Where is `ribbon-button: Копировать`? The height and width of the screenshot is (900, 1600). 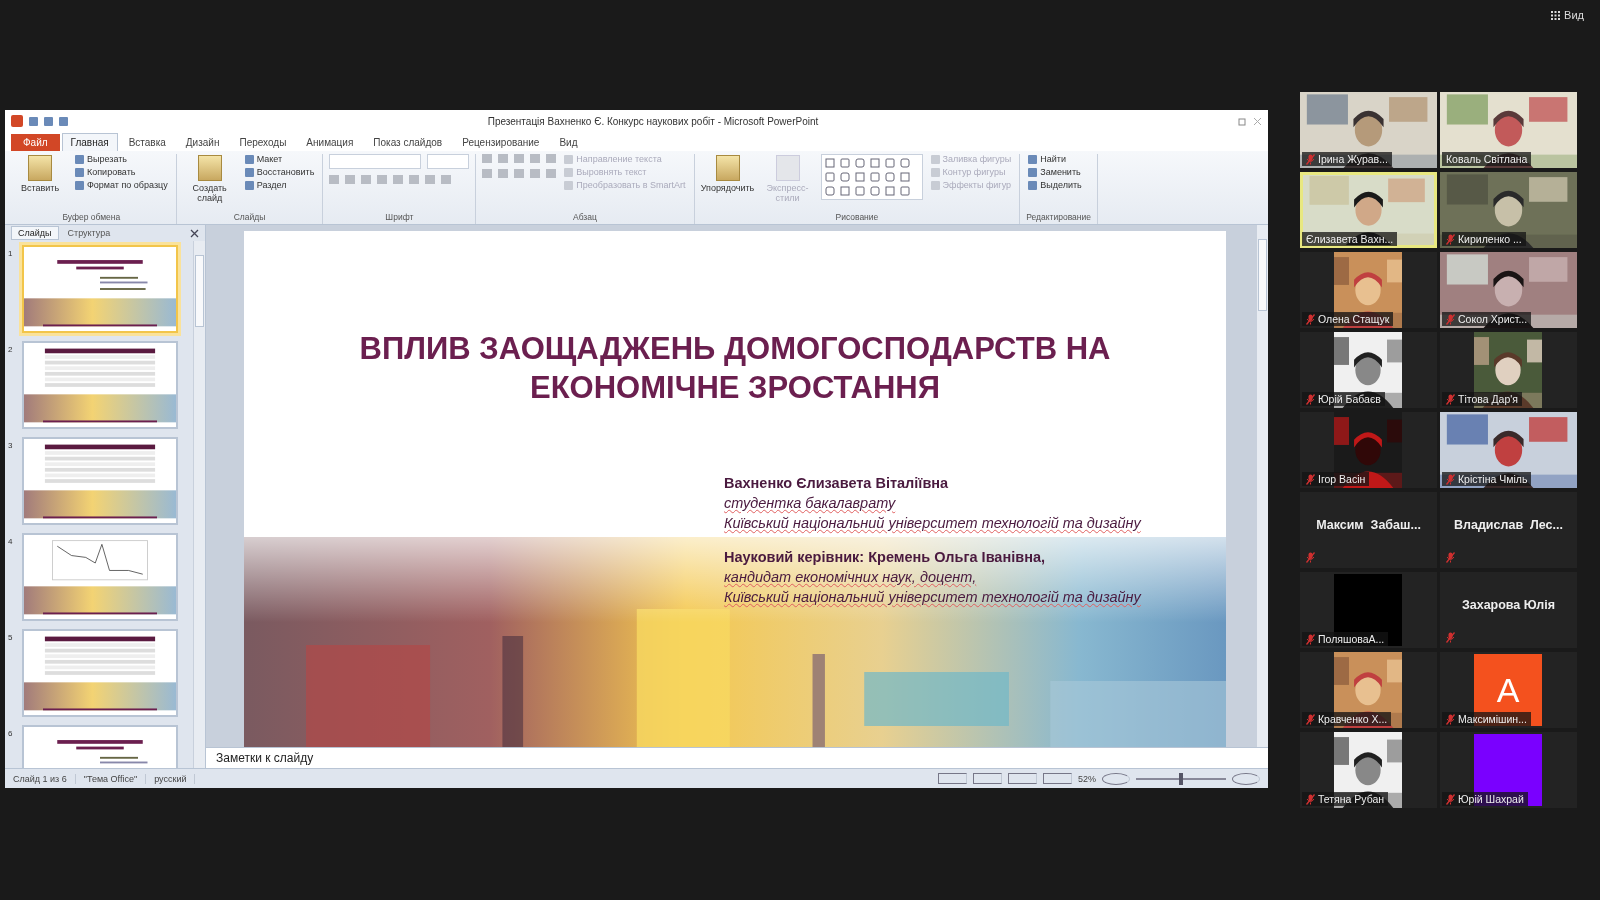
ribbon-button: Копировать is located at coordinates (121, 172).